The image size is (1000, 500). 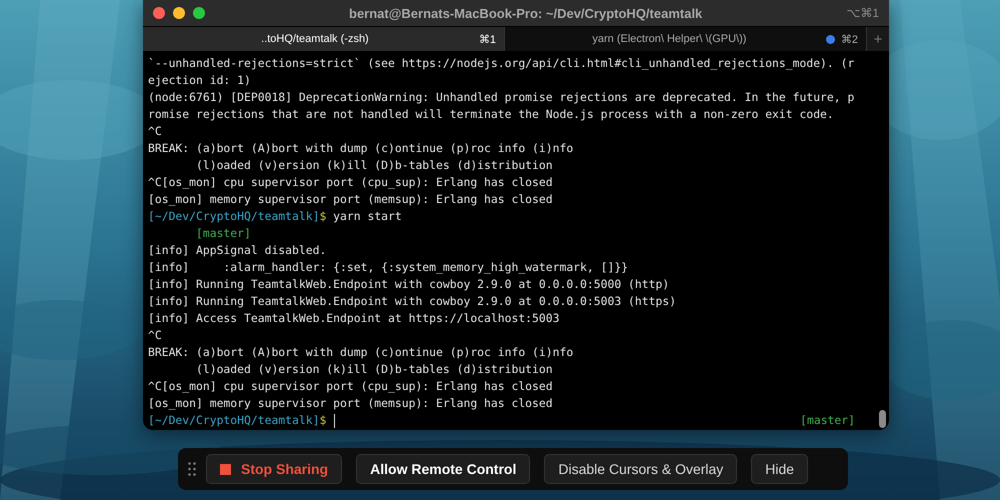 I want to click on minimize-icon, so click(x=179, y=13).